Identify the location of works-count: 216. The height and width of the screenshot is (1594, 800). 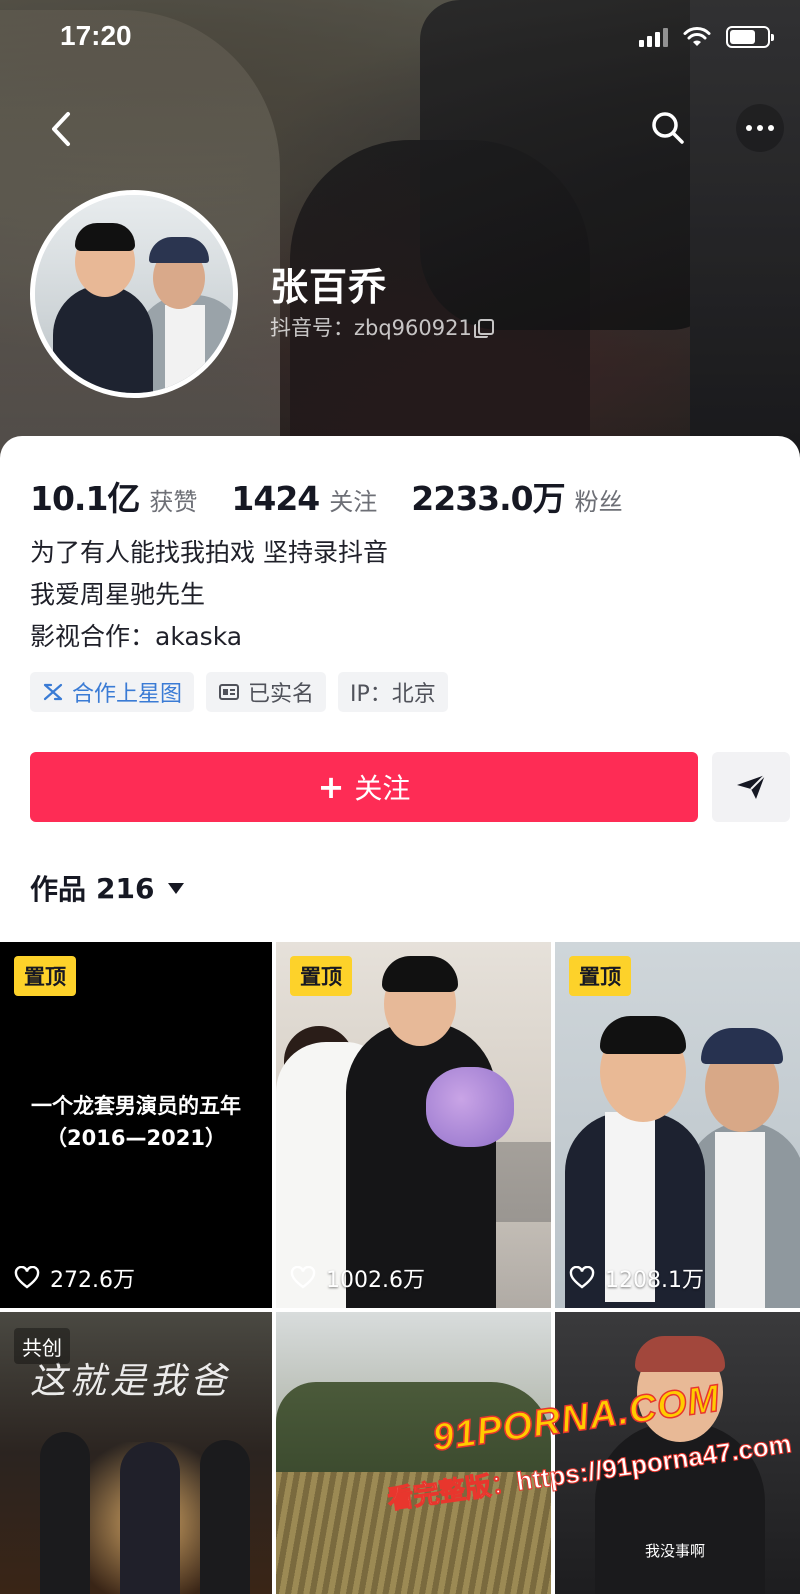
(125, 888).